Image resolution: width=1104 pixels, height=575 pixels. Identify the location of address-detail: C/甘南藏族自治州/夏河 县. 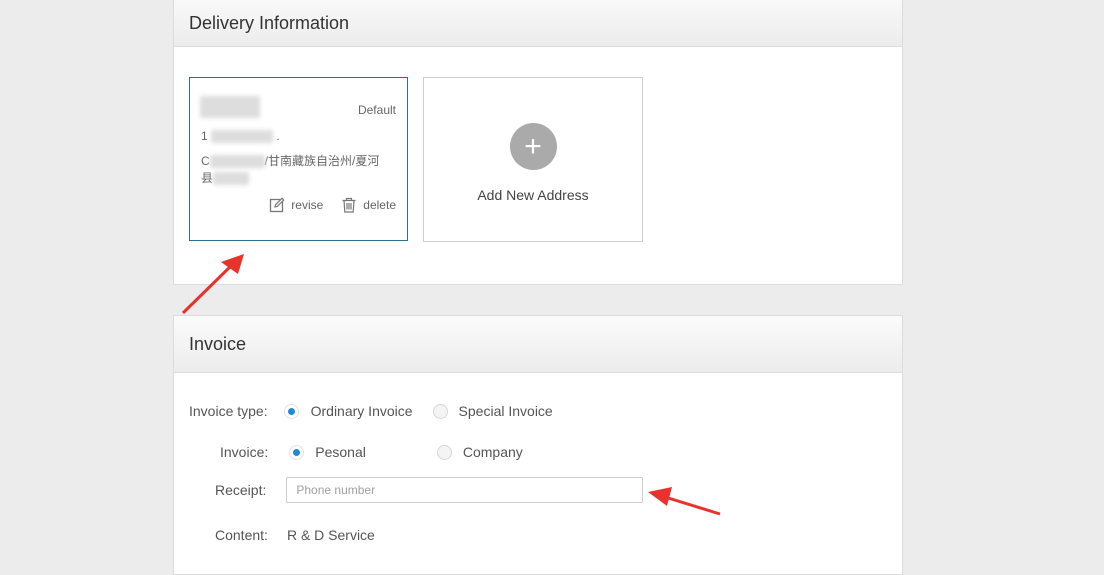
(290, 170).